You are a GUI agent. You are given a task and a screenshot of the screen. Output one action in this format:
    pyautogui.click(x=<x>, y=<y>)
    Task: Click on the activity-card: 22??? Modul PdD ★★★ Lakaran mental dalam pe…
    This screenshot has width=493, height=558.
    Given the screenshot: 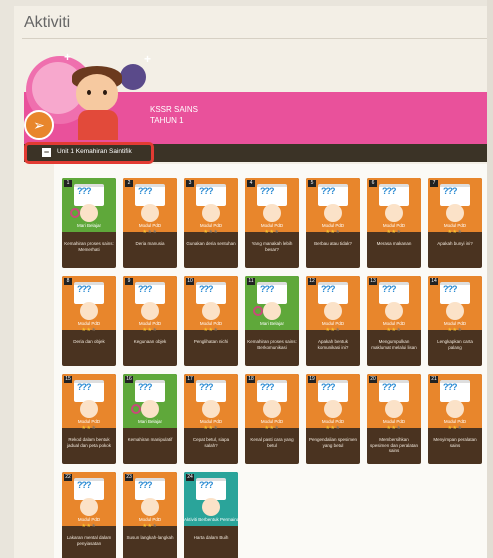 What is the action you would take?
    pyautogui.click(x=89, y=515)
    